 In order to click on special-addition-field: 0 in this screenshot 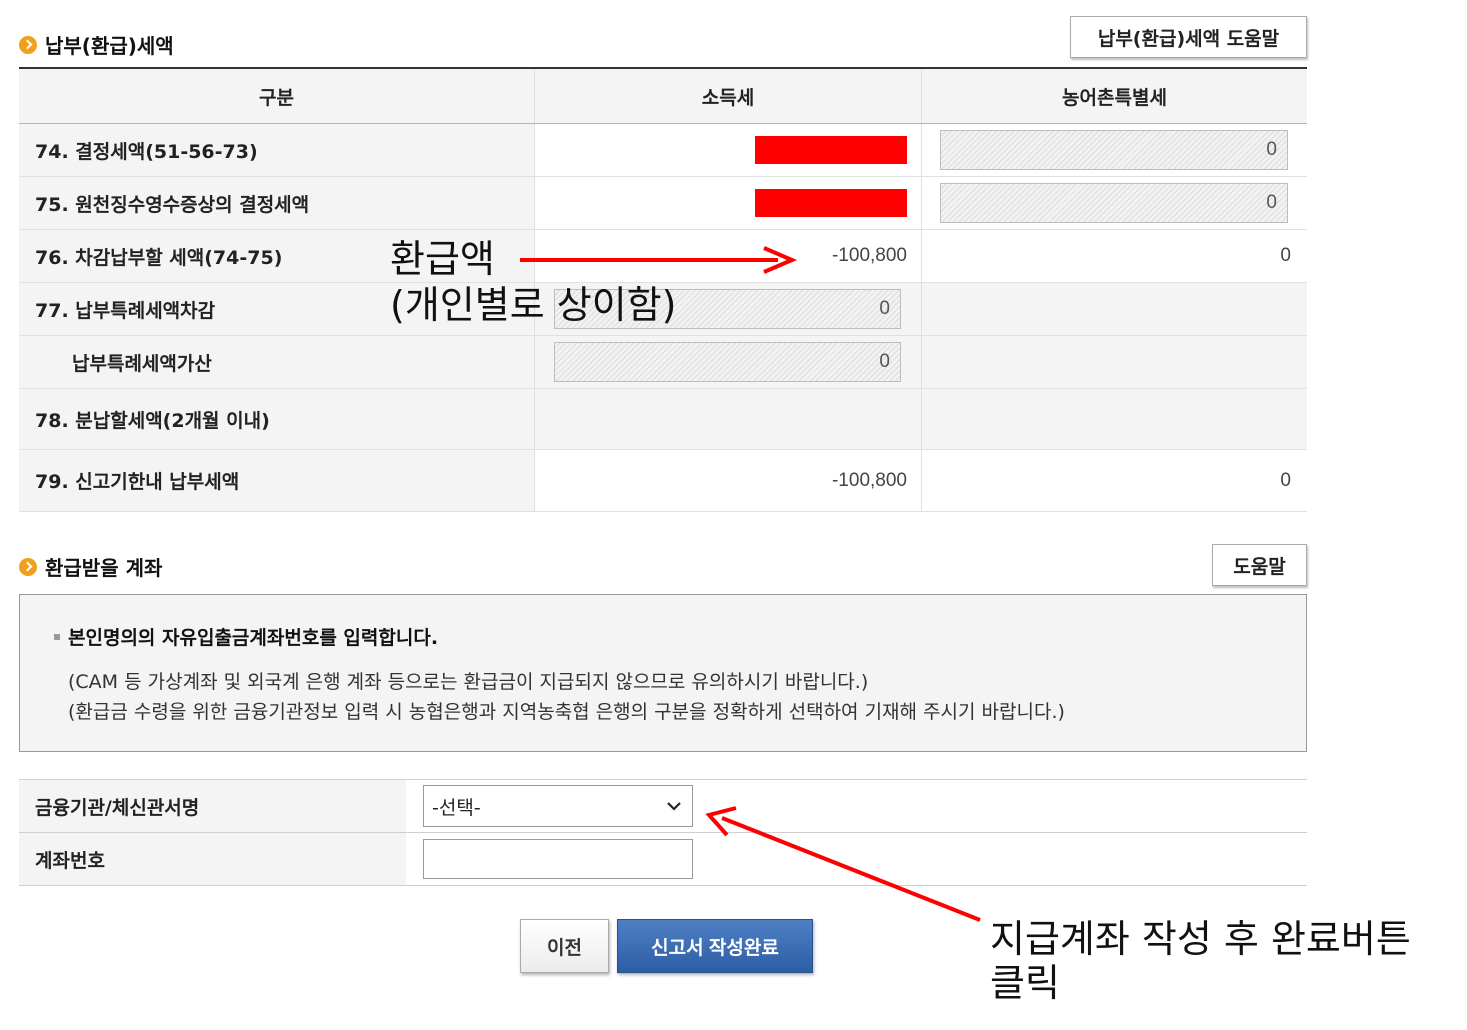, I will do `click(727, 362)`.